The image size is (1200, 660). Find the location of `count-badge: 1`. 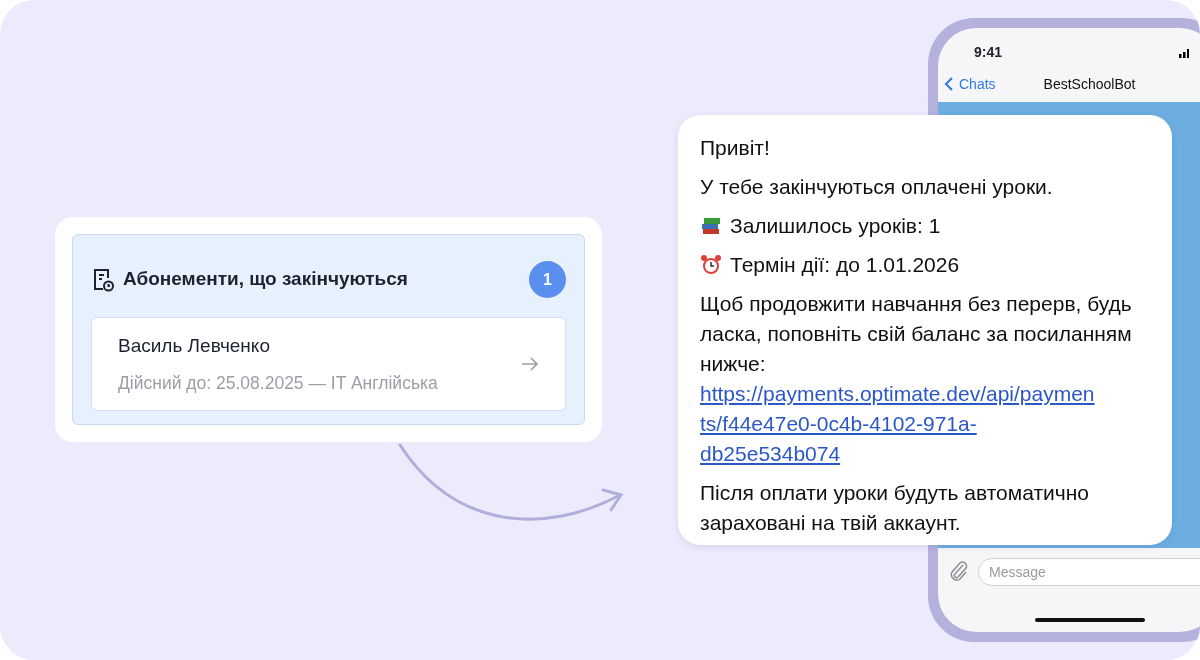

count-badge: 1 is located at coordinates (547, 279).